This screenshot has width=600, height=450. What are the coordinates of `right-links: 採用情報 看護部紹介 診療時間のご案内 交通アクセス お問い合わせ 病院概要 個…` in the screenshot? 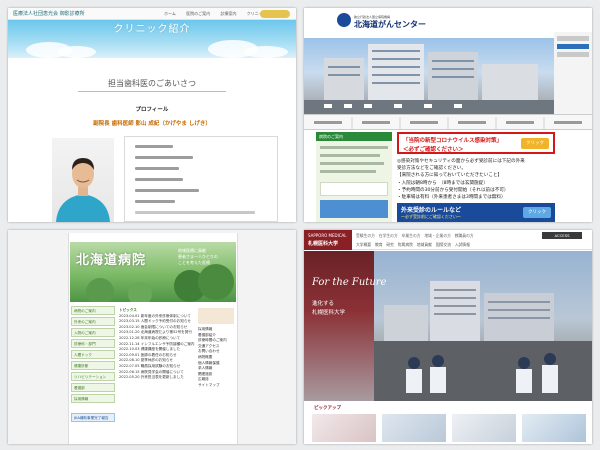 It's located at (216, 348).